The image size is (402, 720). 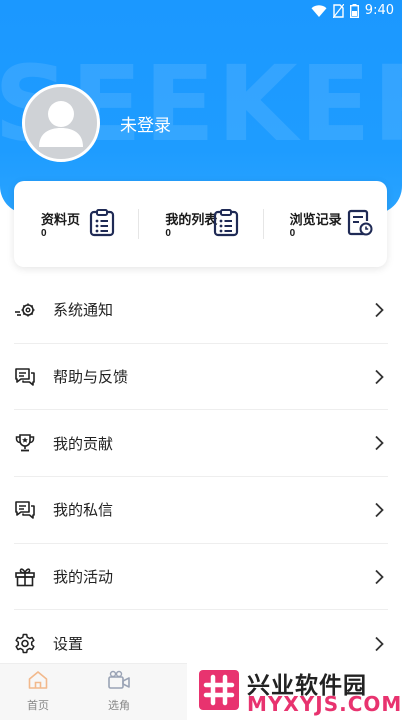 I want to click on gift-icon, so click(x=25, y=576).